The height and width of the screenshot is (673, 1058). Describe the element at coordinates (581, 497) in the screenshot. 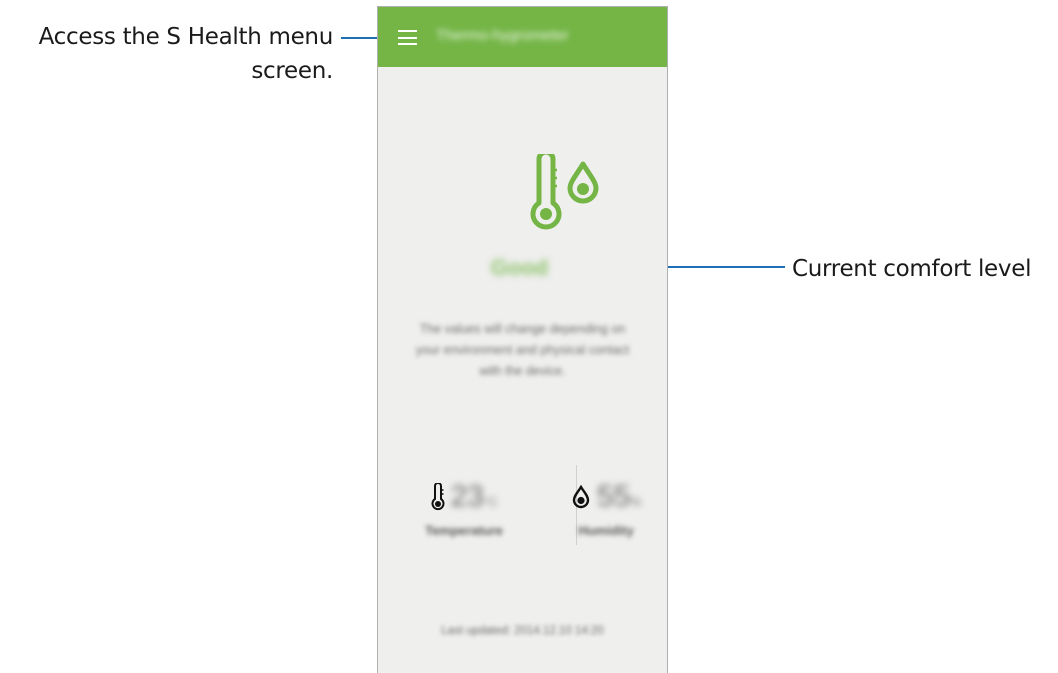

I see `droplet-icon` at that location.